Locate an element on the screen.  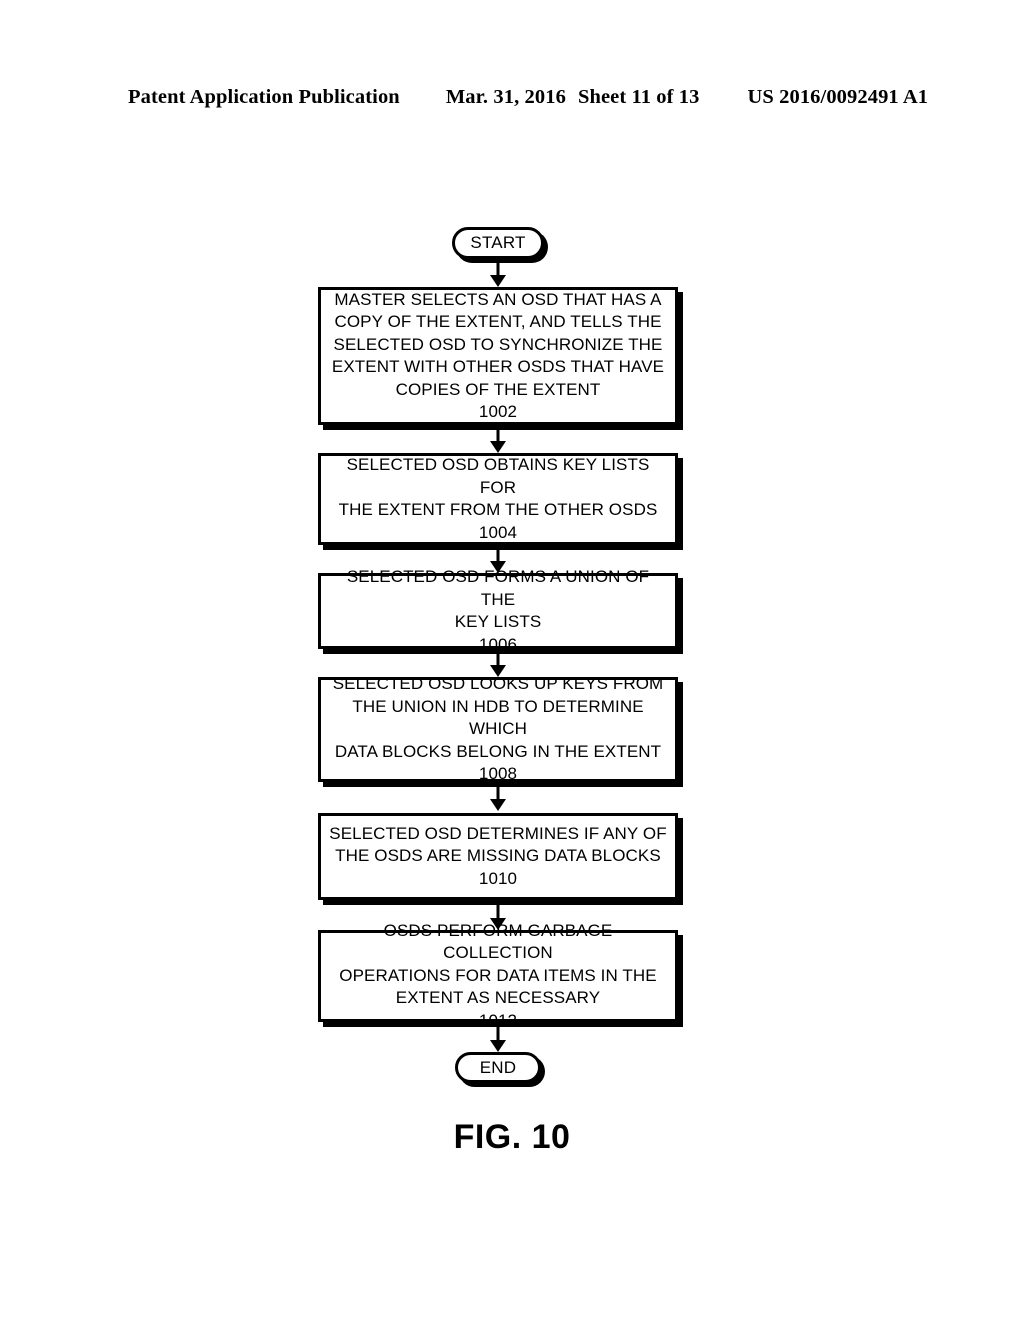
flowchart-step-1002-ref: 1002 is located at coordinates (498, 411).